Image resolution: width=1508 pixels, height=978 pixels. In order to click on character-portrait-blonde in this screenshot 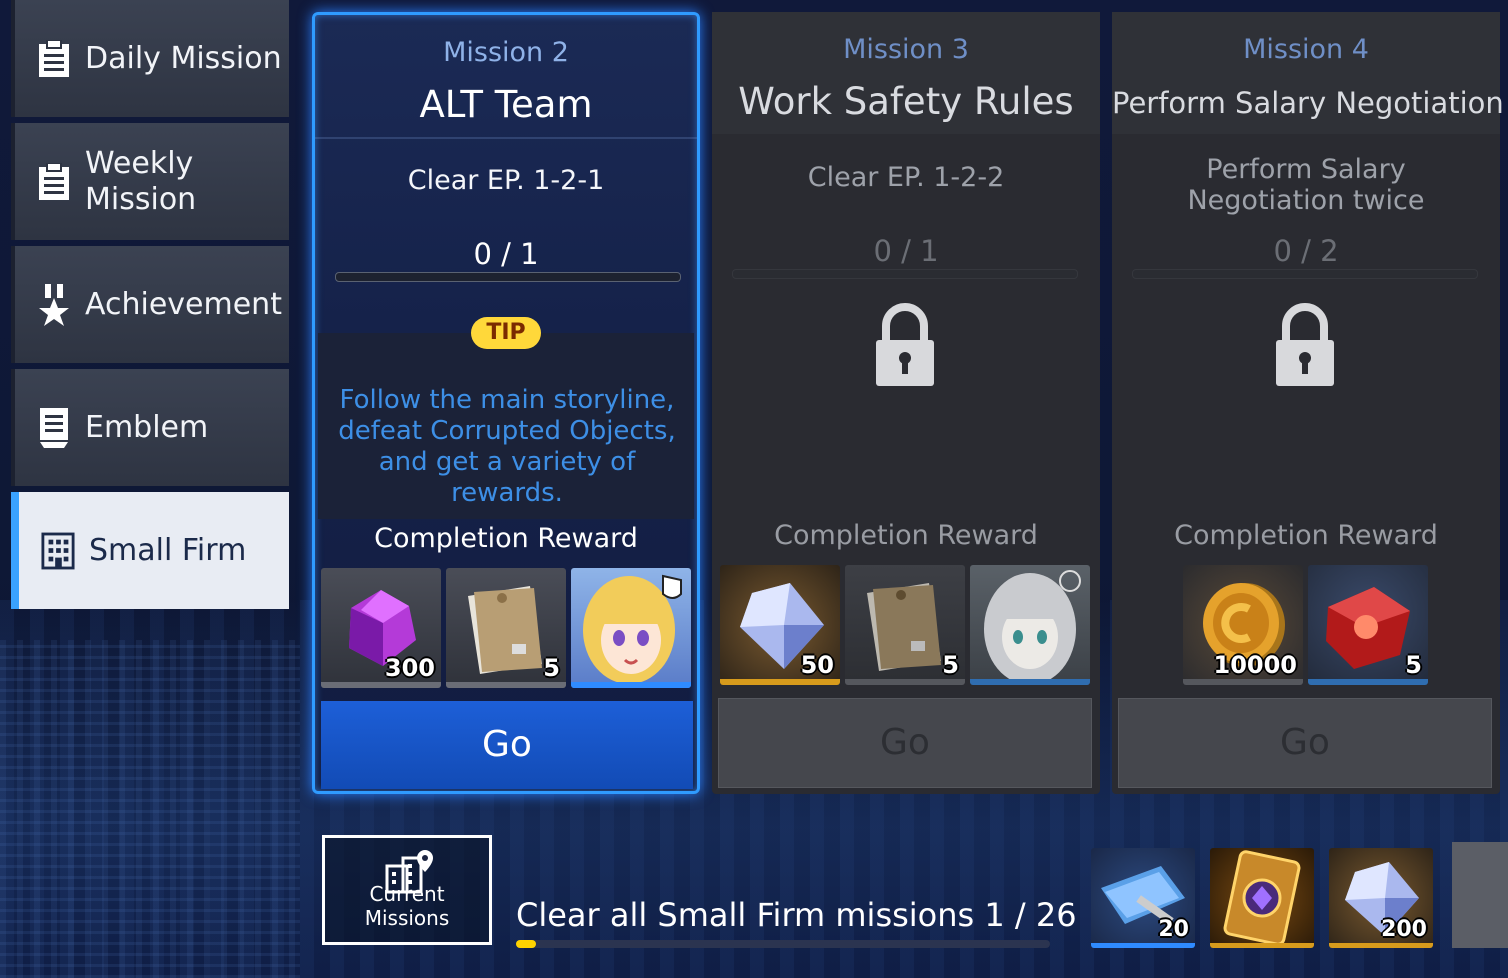, I will do `click(632, 629)`.